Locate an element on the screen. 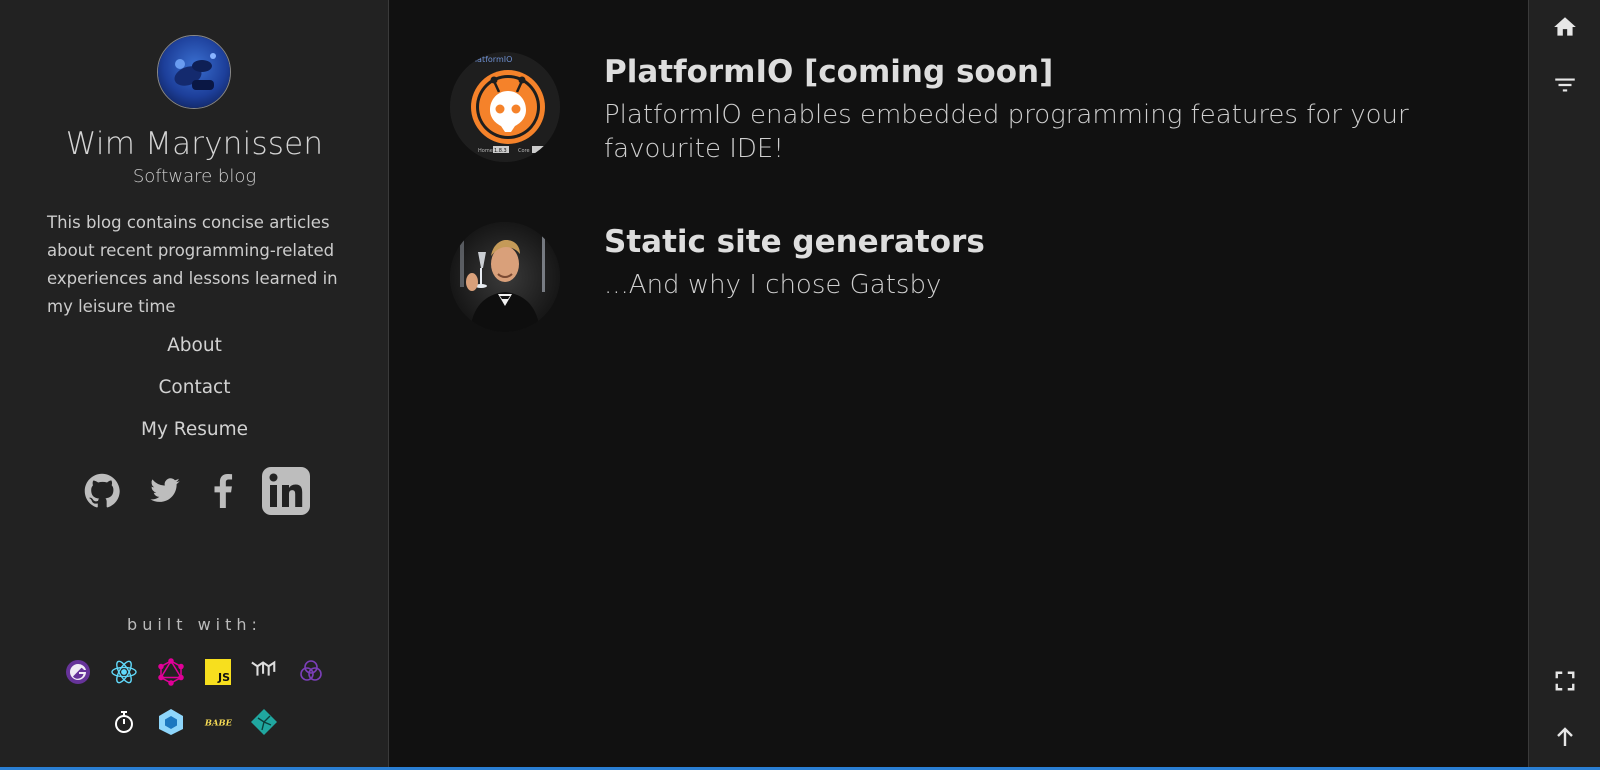  nav-resume-link: My Resume is located at coordinates (194, 429).